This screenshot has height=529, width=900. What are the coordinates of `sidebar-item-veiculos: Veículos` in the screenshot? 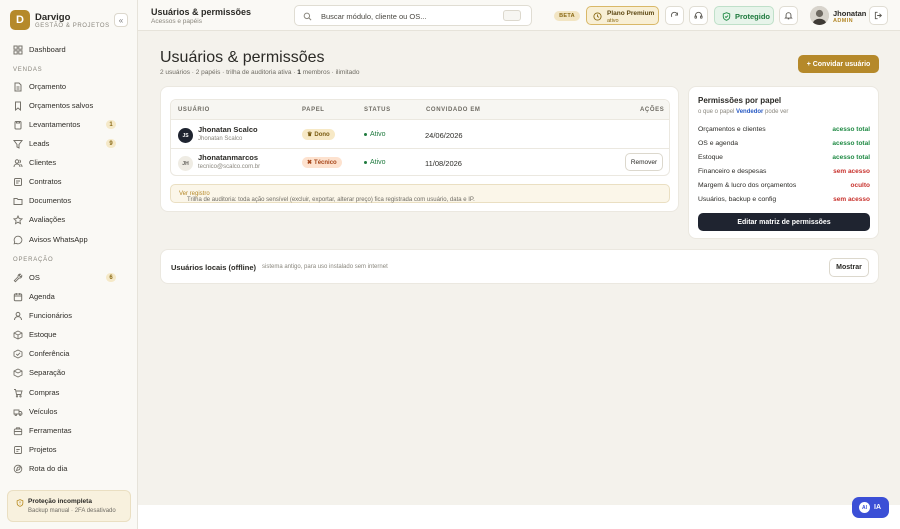 It's located at (69, 411).